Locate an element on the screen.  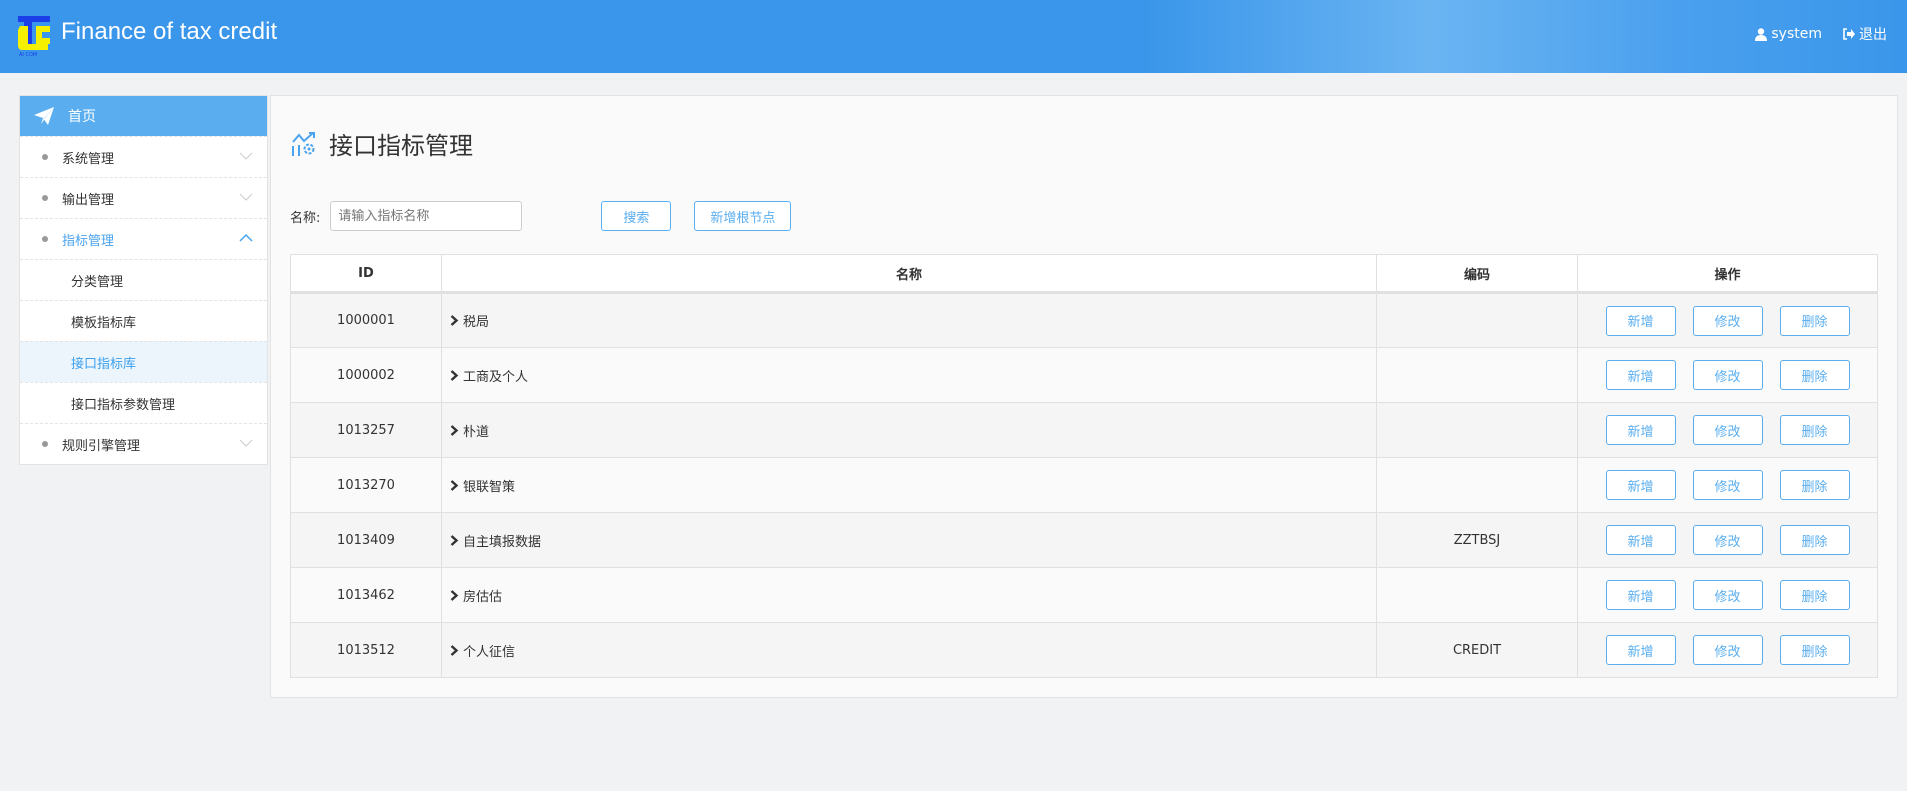
cell-name: 税局 is located at coordinates (909, 320).